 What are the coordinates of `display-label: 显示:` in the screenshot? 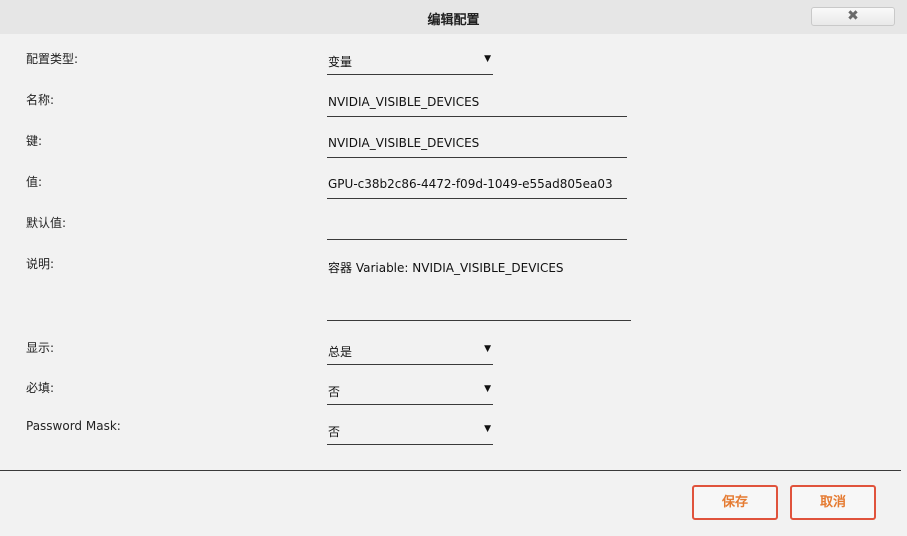 It's located at (40, 348).